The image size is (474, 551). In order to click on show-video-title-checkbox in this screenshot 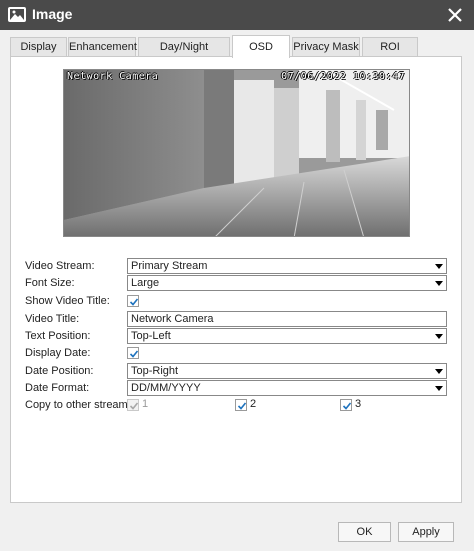, I will do `click(133, 301)`.